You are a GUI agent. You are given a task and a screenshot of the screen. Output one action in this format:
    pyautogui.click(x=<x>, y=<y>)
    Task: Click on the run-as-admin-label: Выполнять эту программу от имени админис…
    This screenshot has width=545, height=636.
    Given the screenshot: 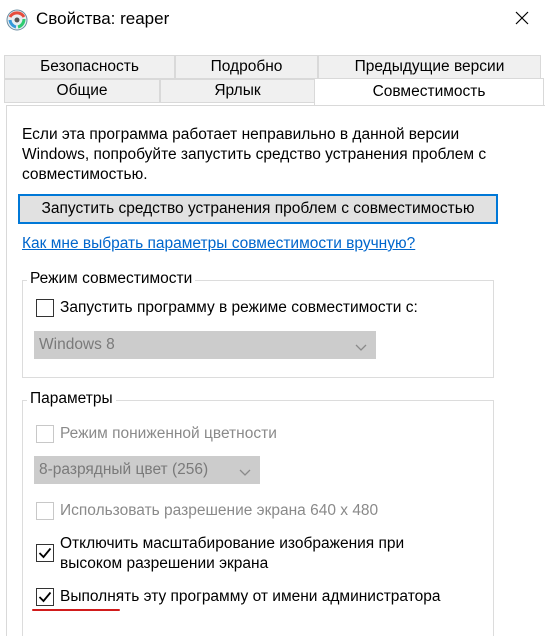 What is the action you would take?
    pyautogui.click(x=250, y=596)
    